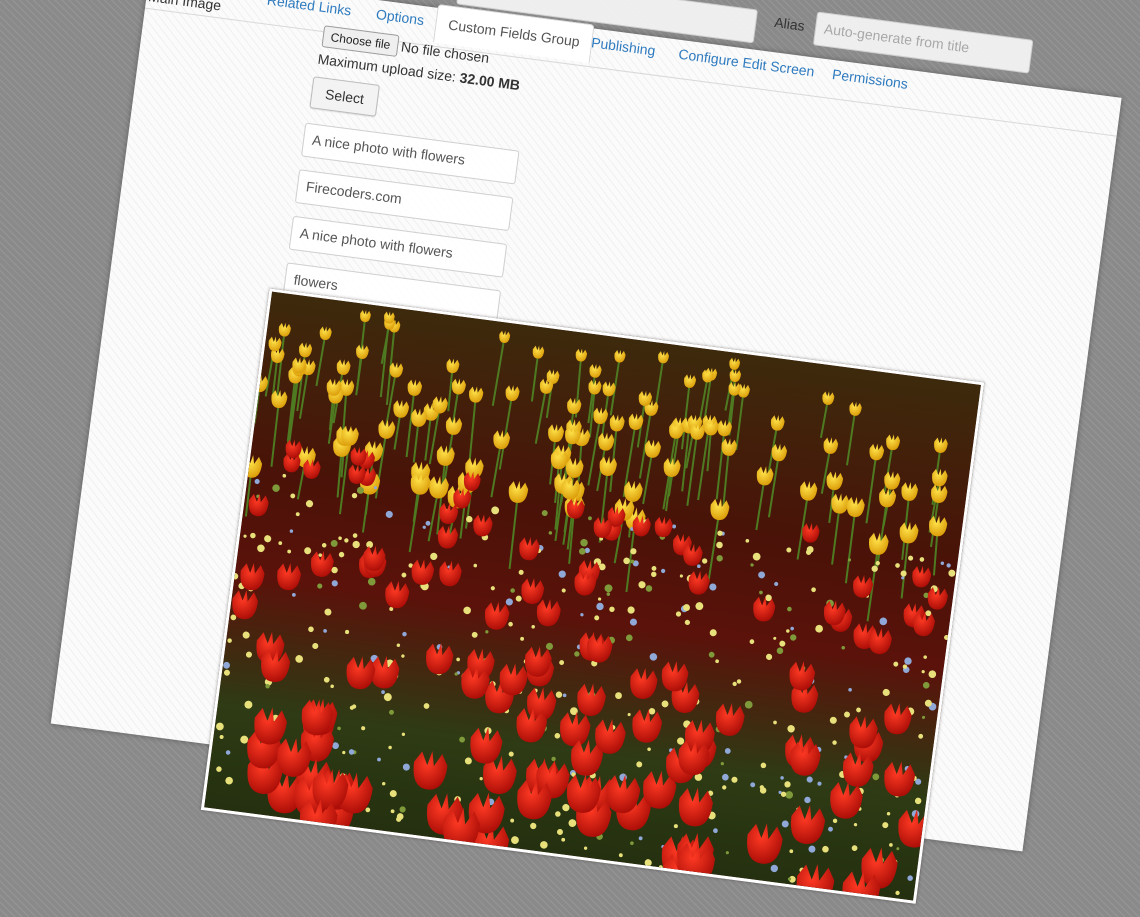  What do you see at coordinates (870, 79) in the screenshot?
I see `tab-permissions: Permissions` at bounding box center [870, 79].